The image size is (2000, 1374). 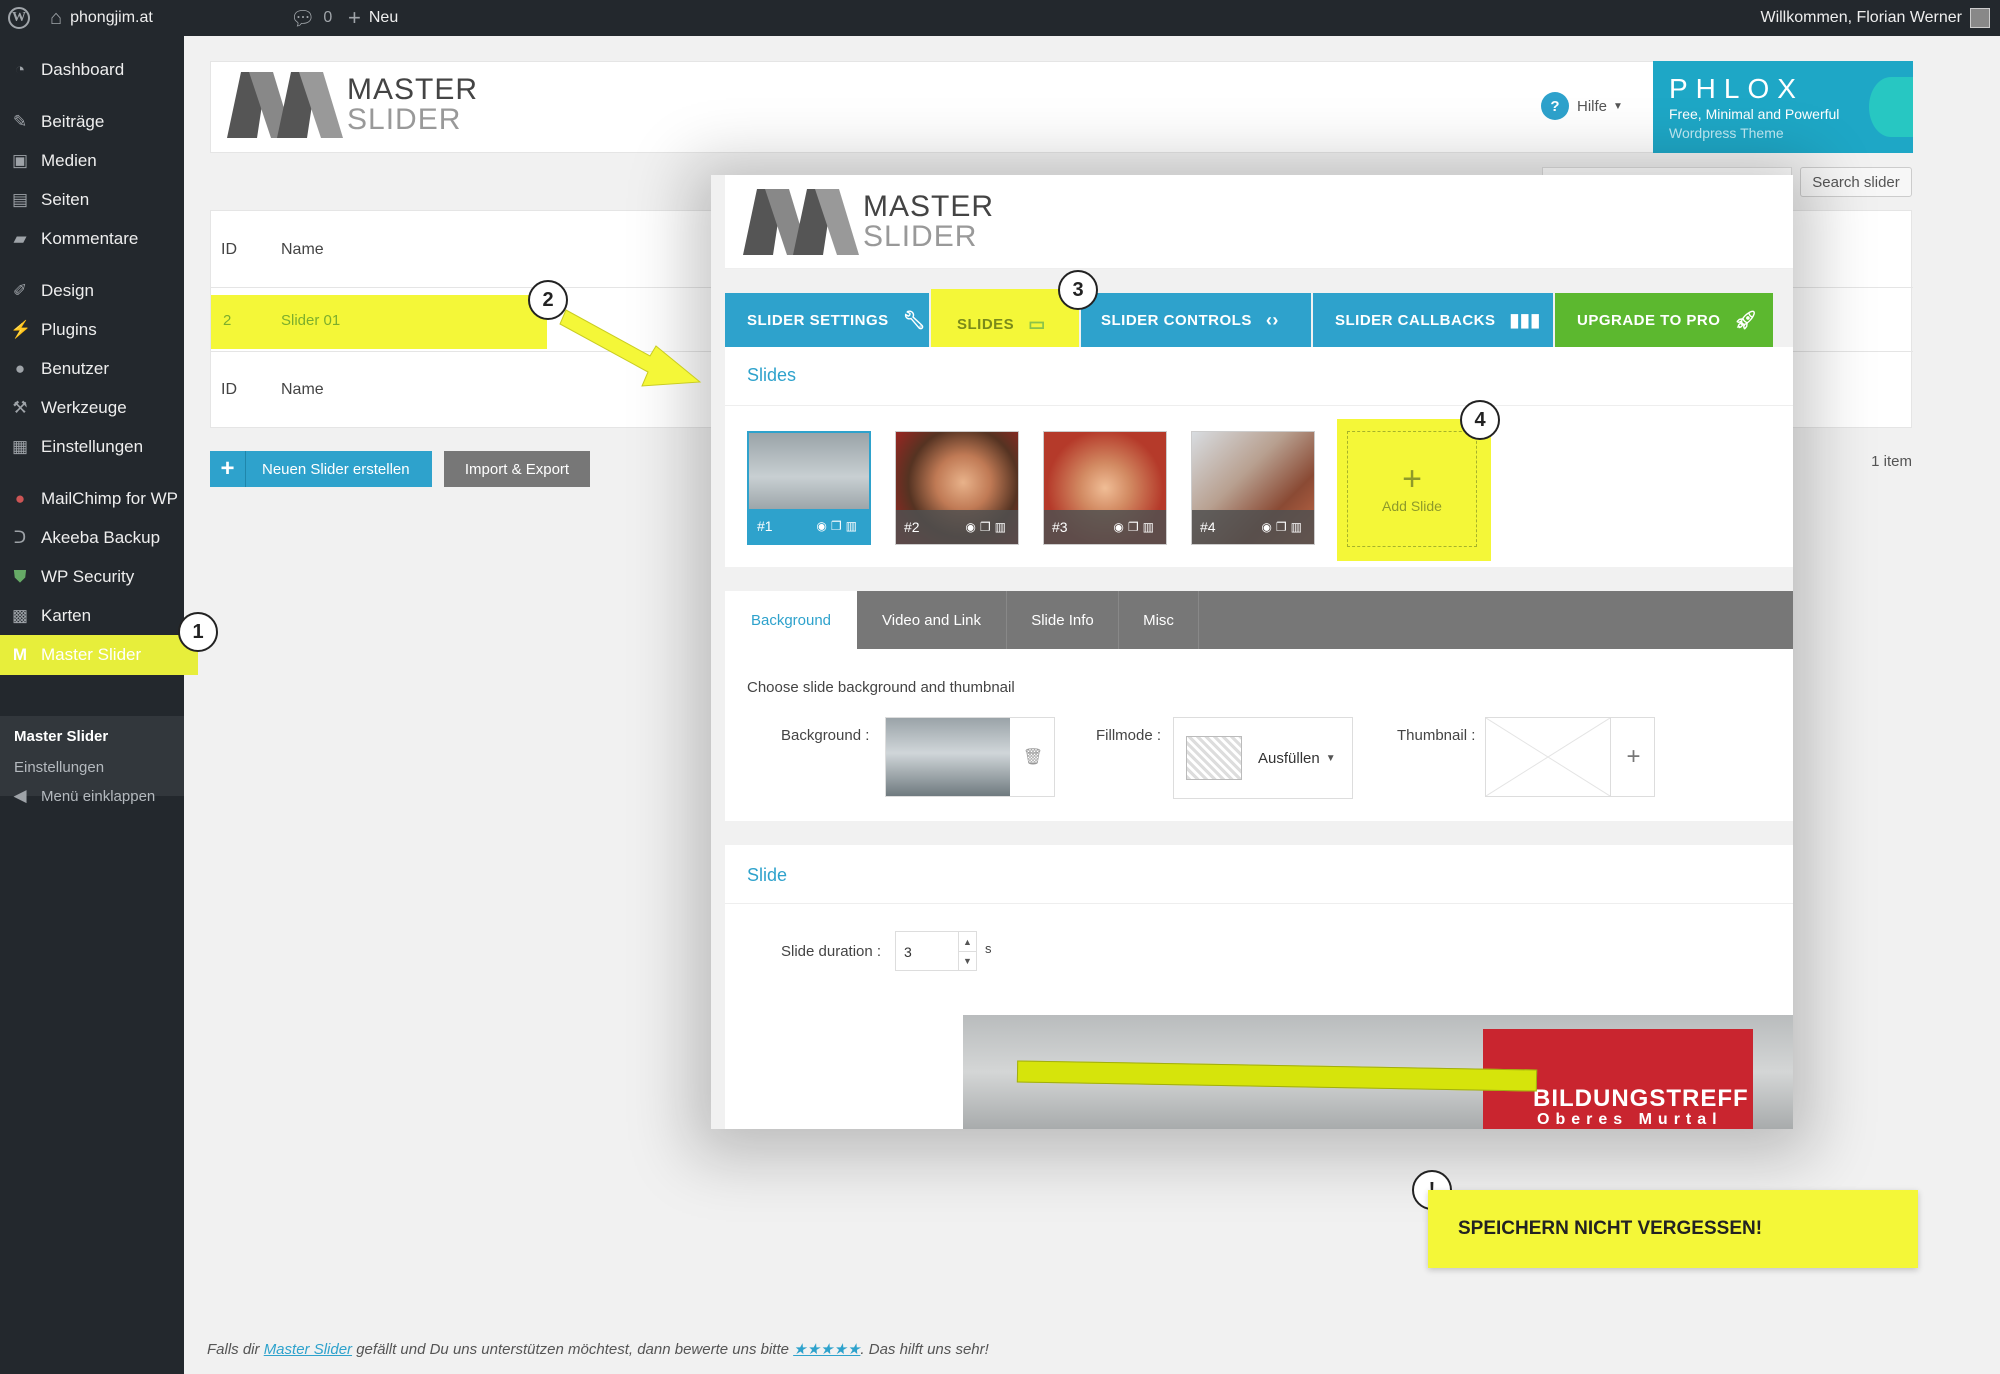 What do you see at coordinates (1078, 290) in the screenshot?
I see `callout-3: 3` at bounding box center [1078, 290].